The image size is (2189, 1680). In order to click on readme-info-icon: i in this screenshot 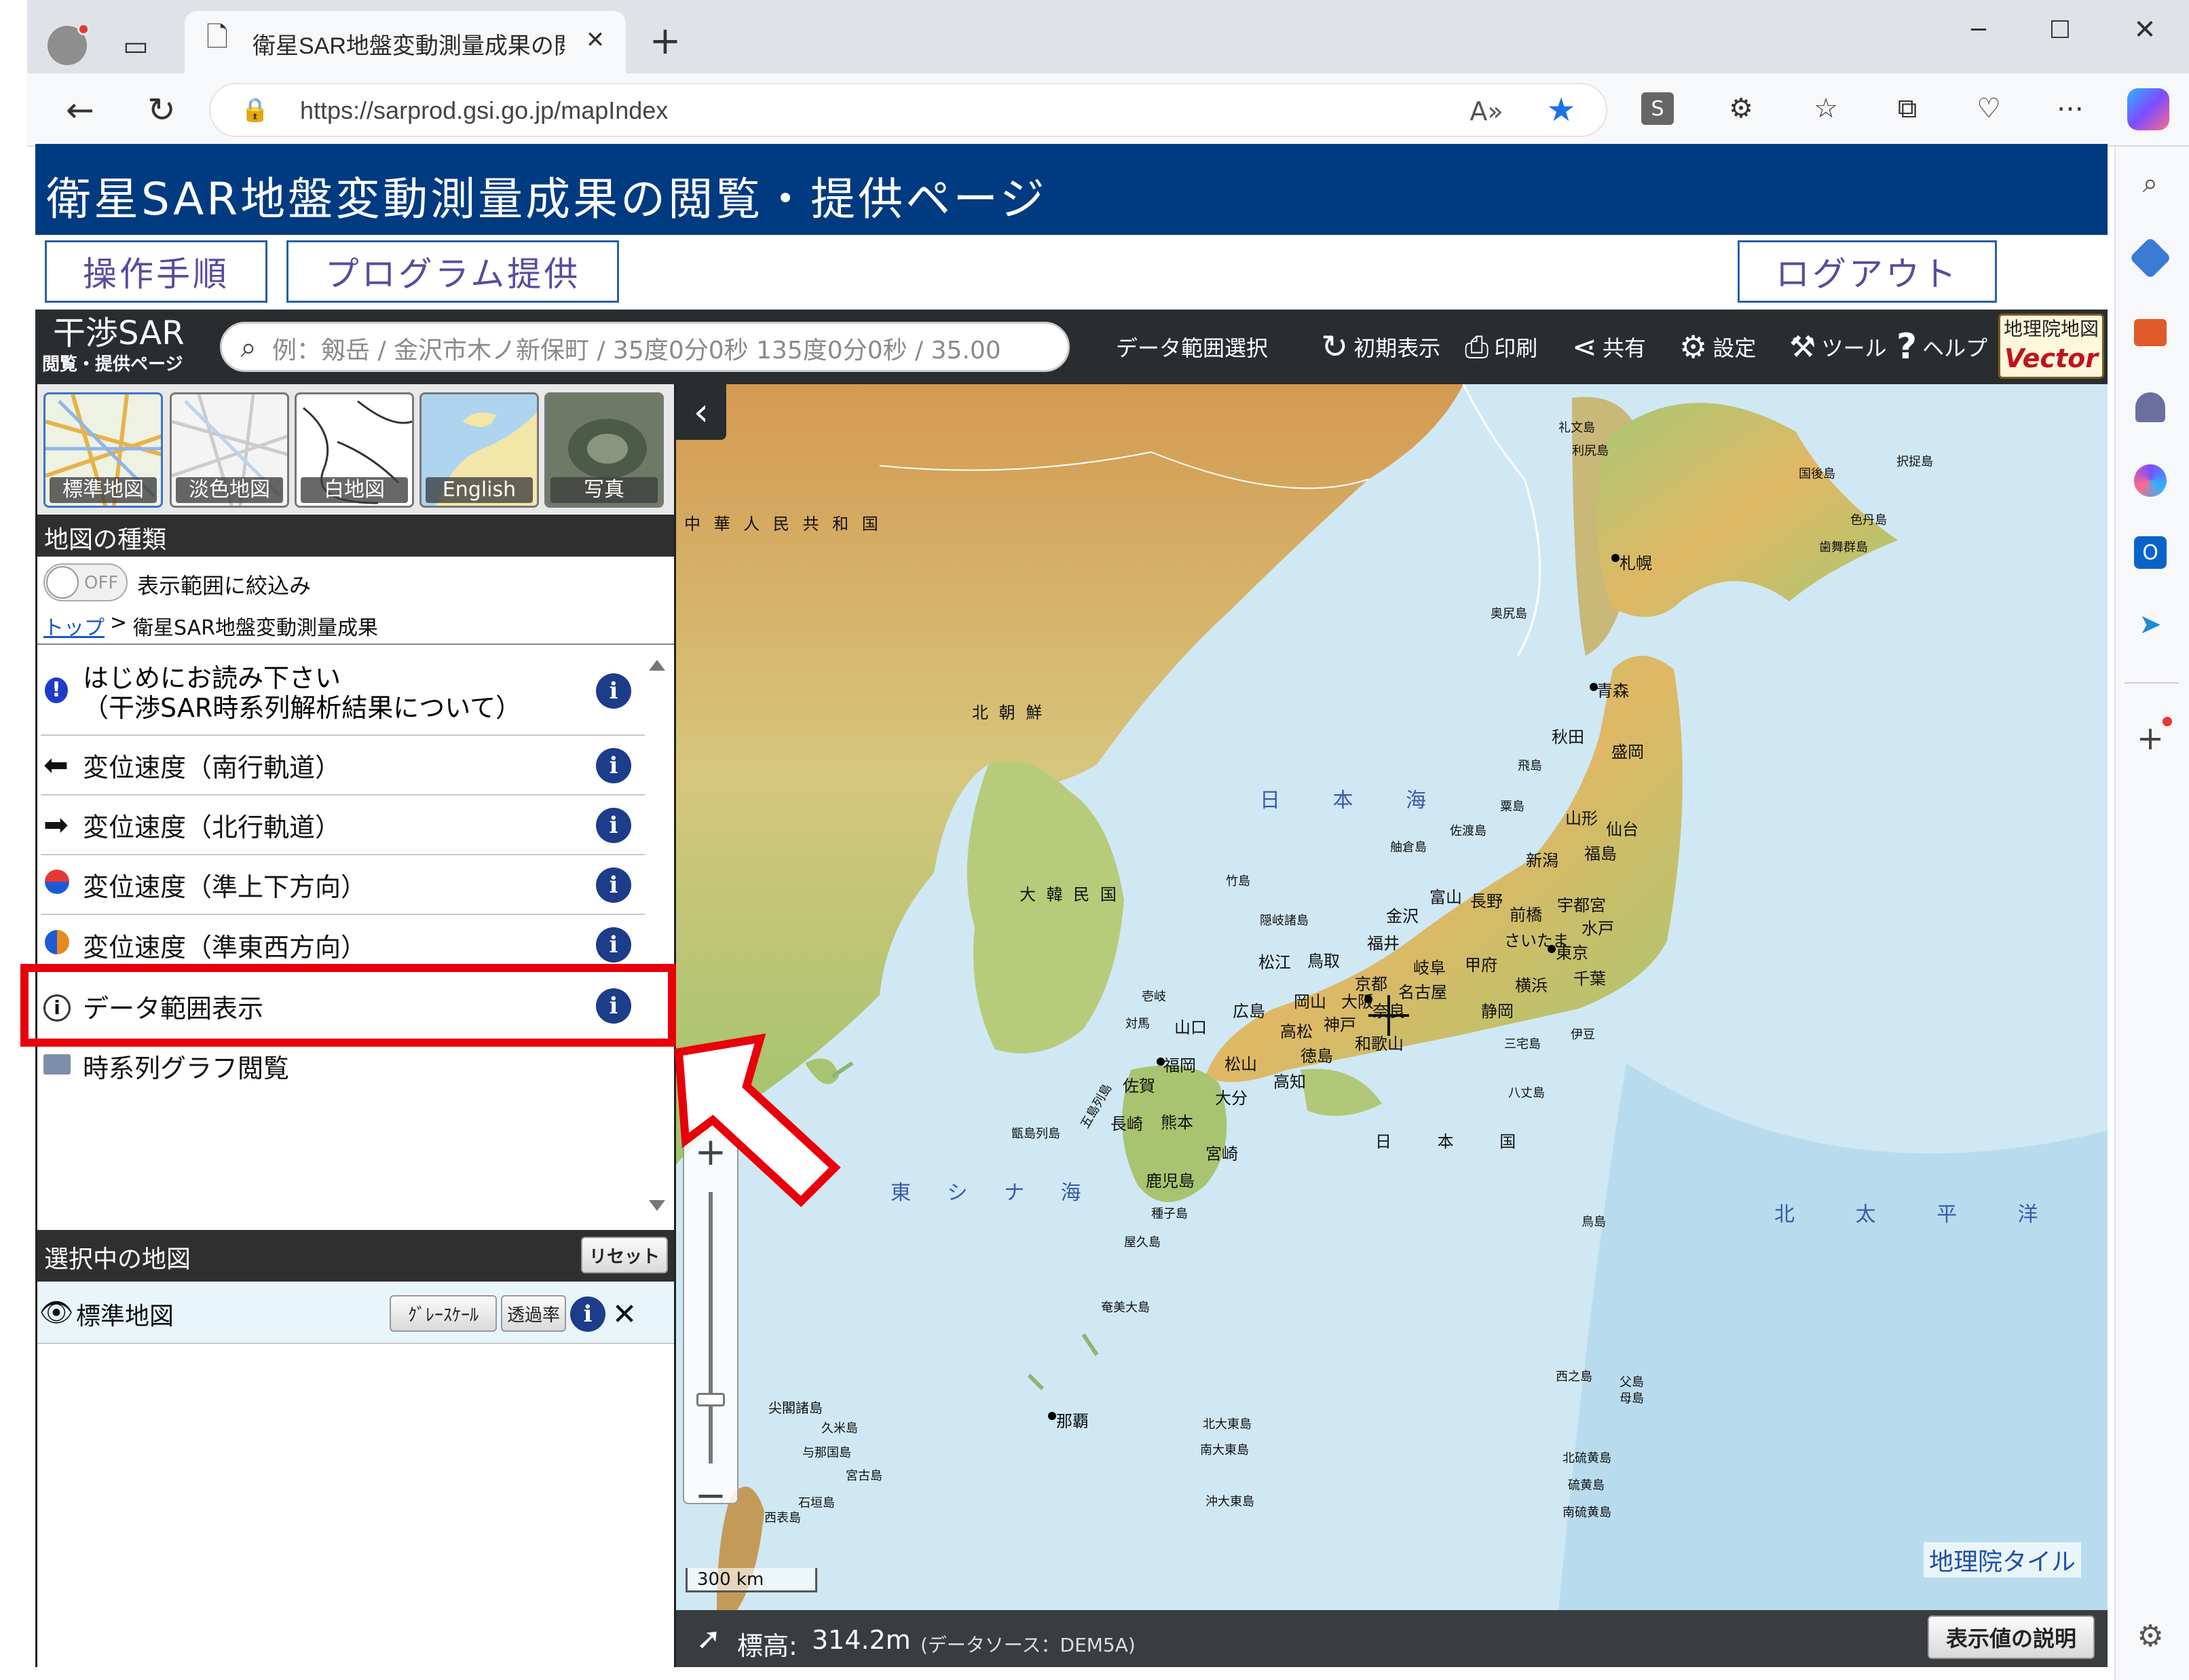, I will do `click(613, 691)`.